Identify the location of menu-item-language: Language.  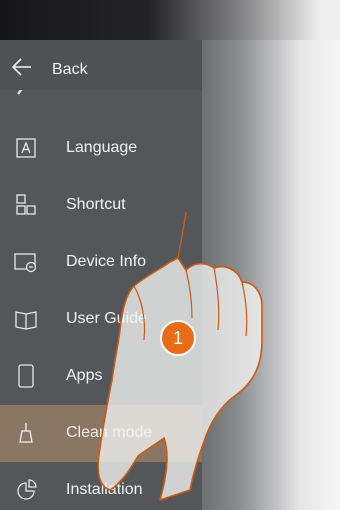
(101, 148).